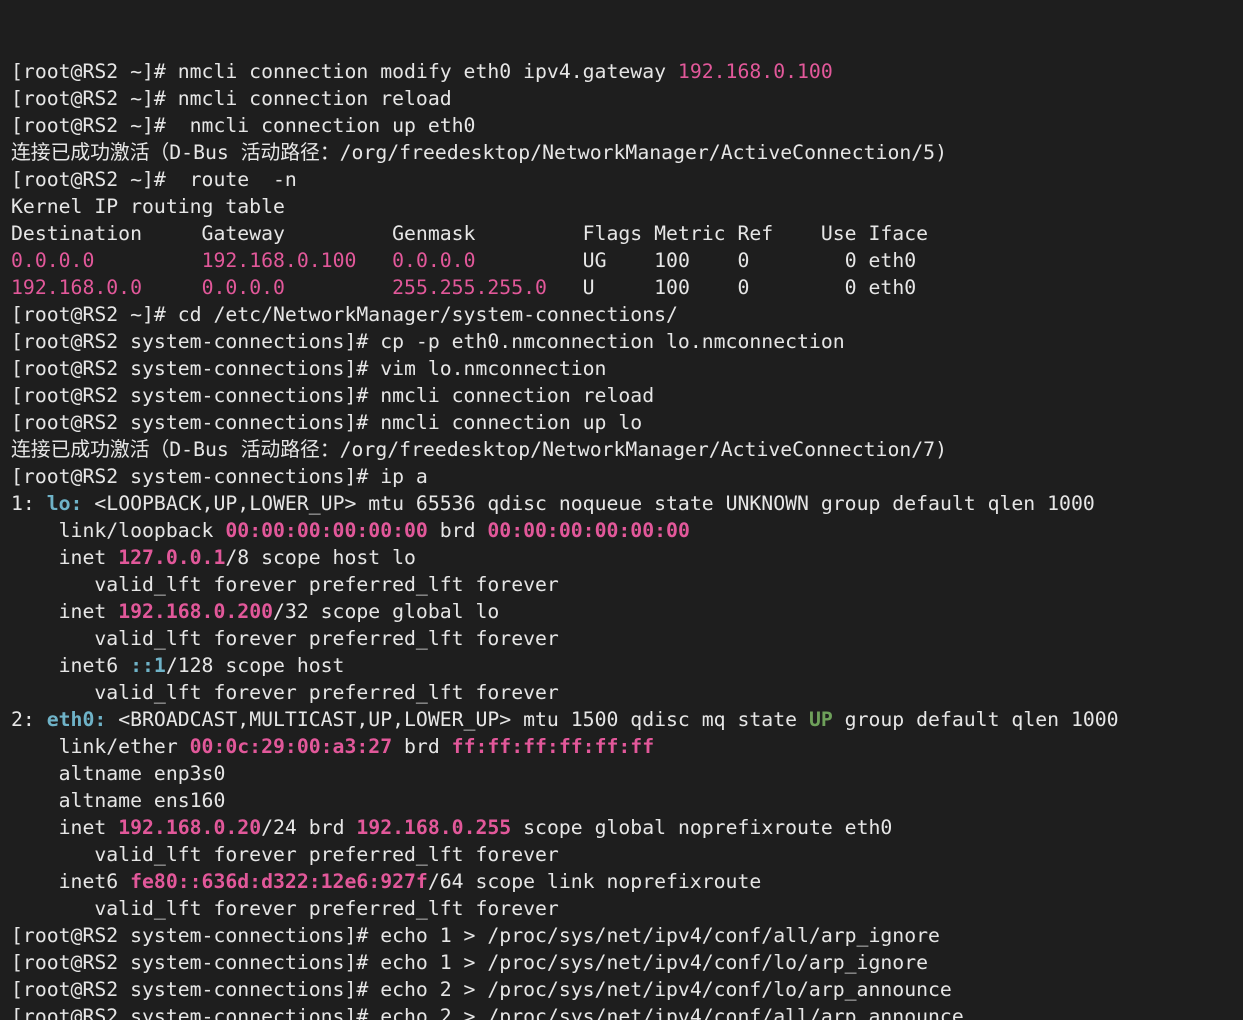 The image size is (1243, 1020). I want to click on highlighted-text: UP, so click(820, 719).